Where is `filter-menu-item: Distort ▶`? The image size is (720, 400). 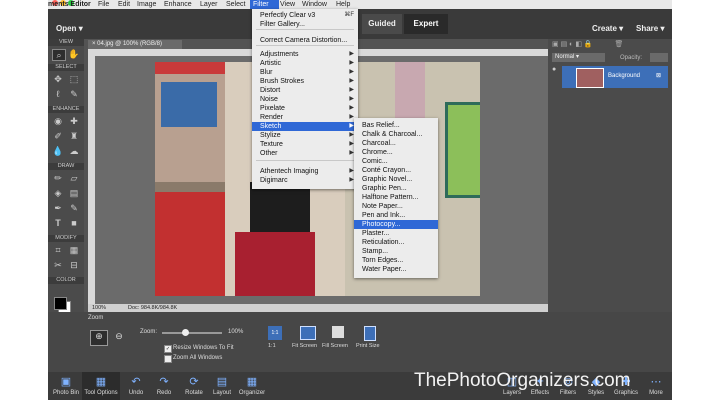
filter-menu-item: Distort ▶ is located at coordinates (305, 90).